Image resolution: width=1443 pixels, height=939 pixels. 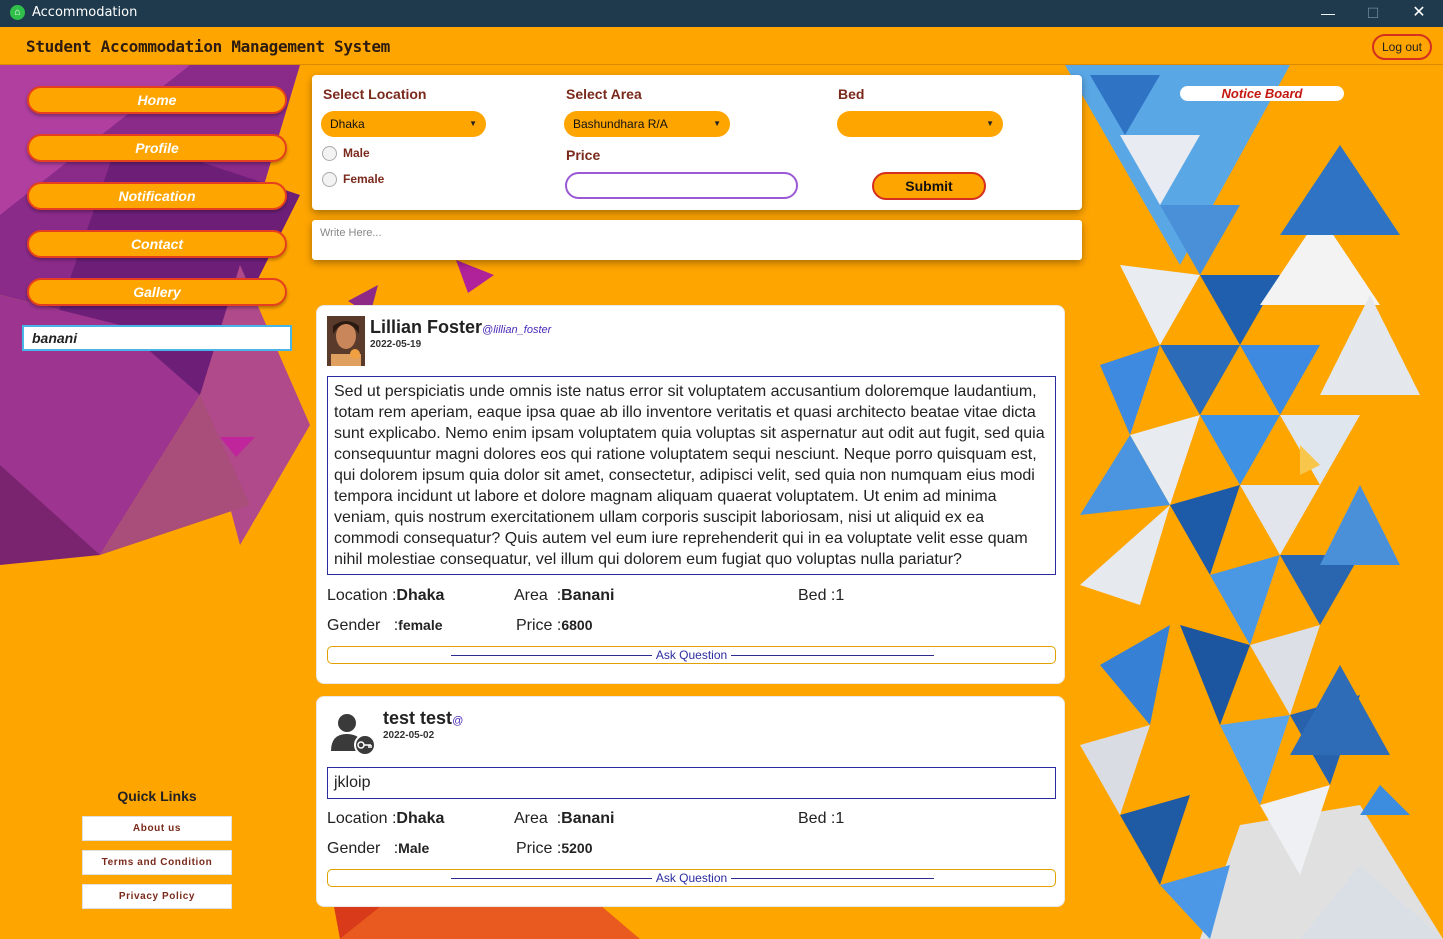 What do you see at coordinates (420, 625) in the screenshot?
I see `gender-value: female` at bounding box center [420, 625].